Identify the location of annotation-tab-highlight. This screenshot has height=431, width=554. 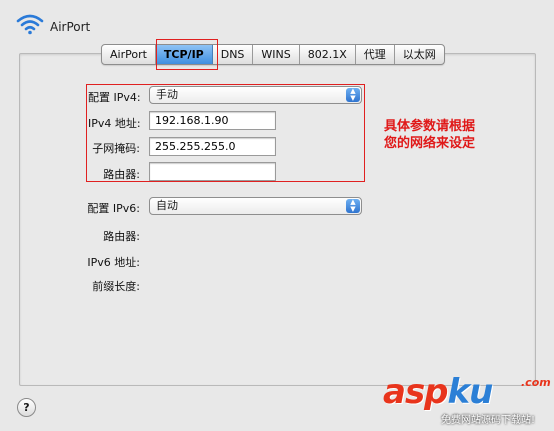
(187, 54).